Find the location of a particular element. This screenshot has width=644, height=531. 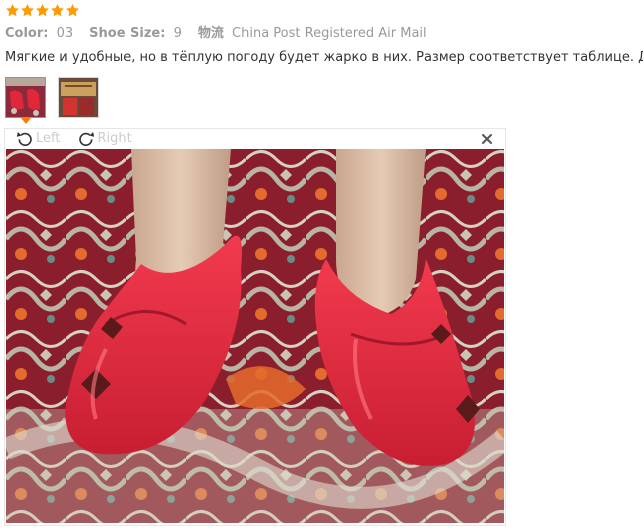

rotate-right-icon is located at coordinates (87, 139).